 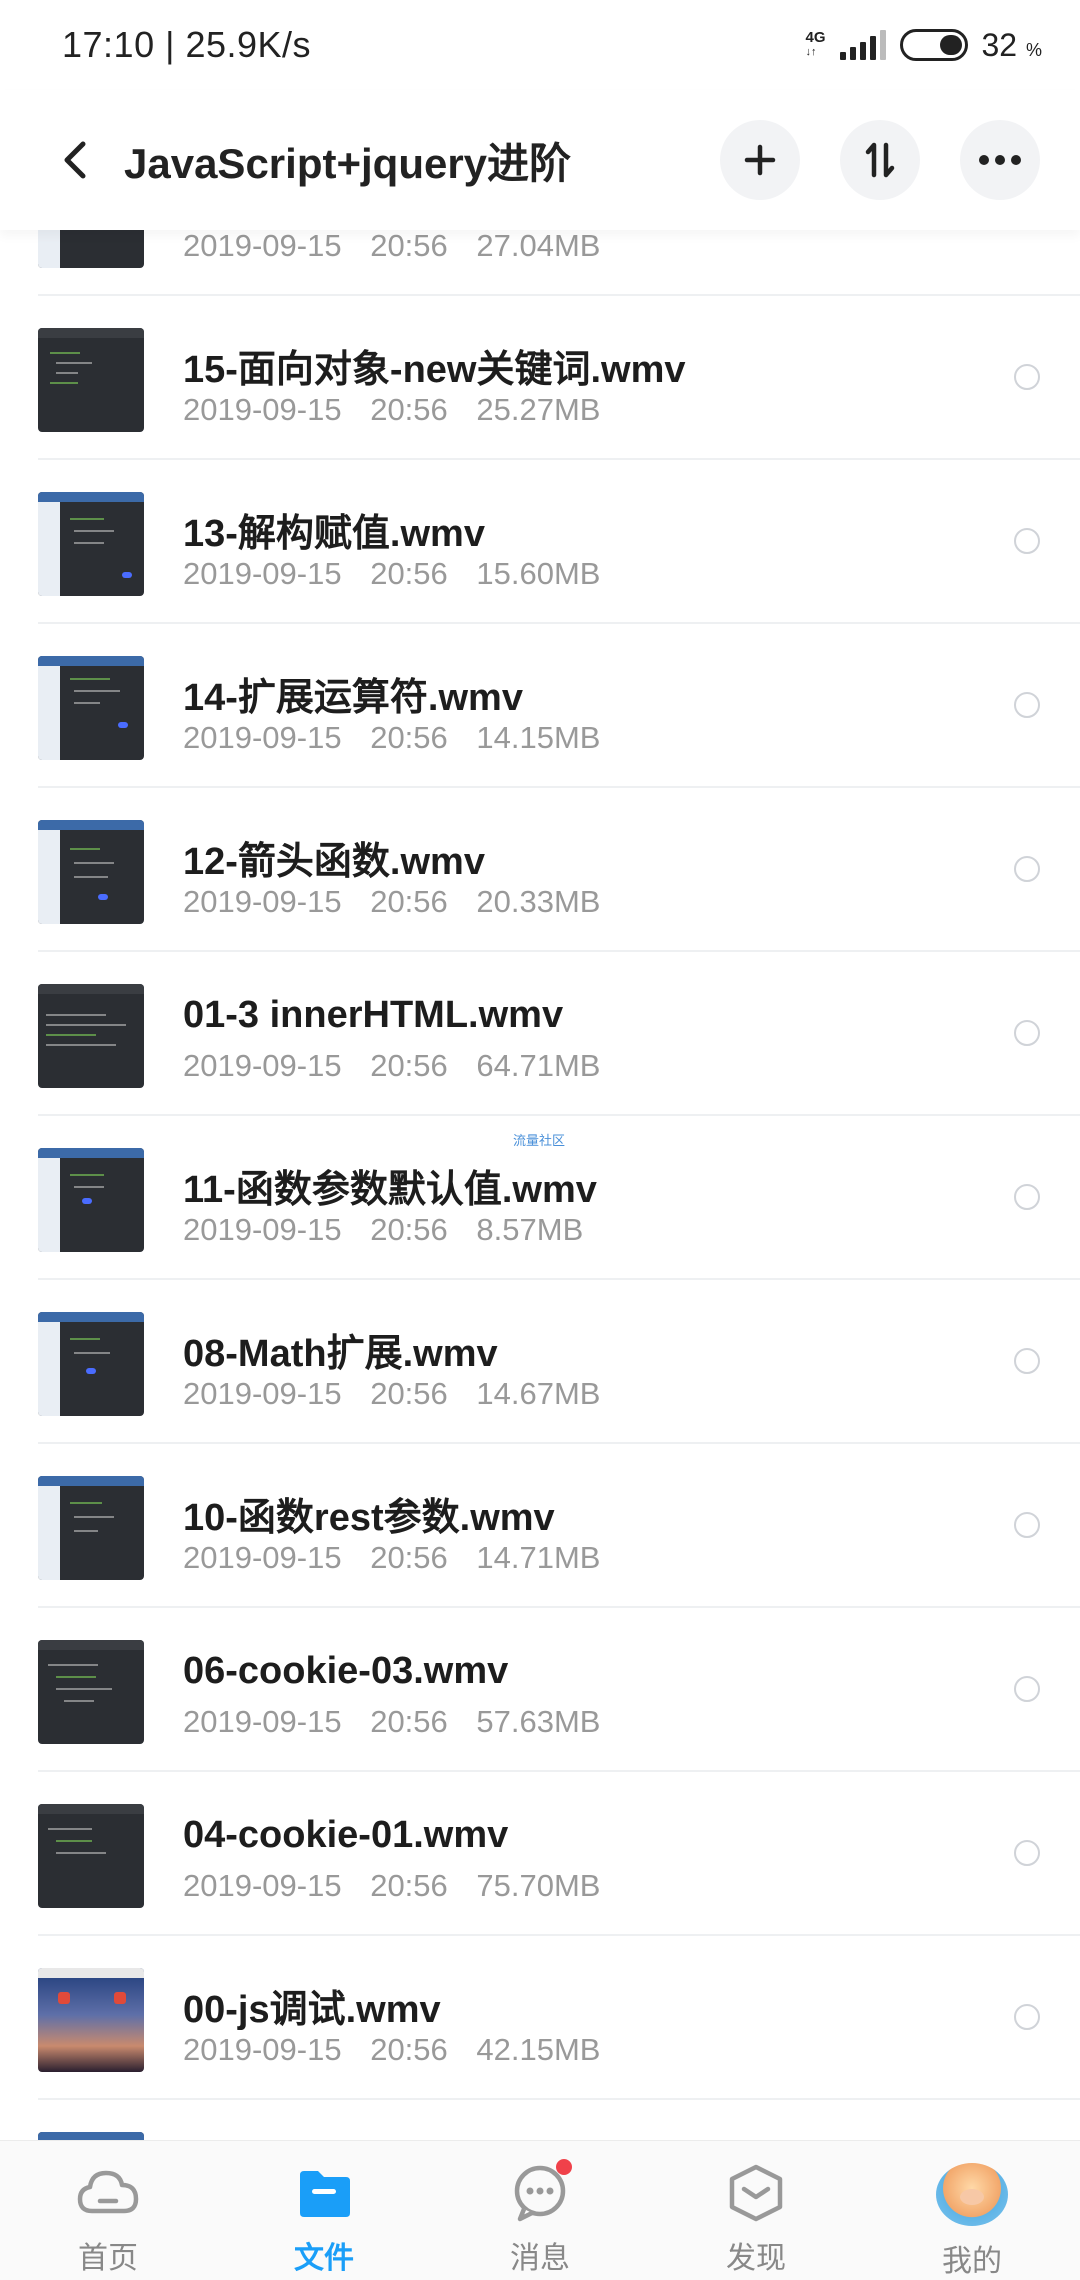 I want to click on nav-messages: 消息, so click(x=540, y=2210).